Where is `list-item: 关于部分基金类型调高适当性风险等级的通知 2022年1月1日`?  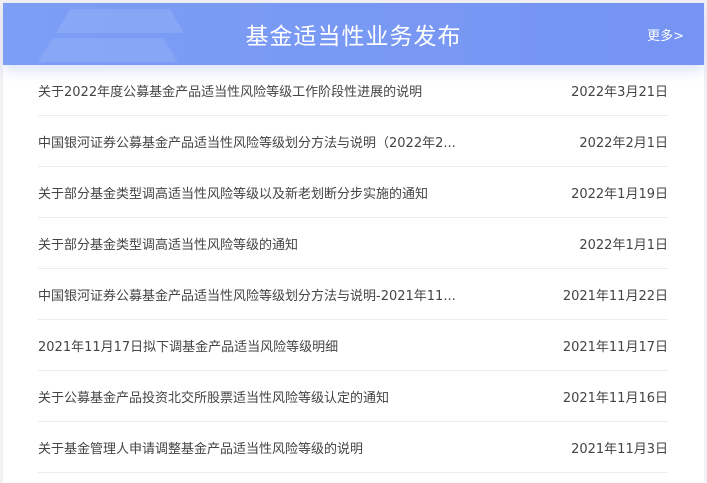
list-item: 关于部分基金类型调高适当性风险等级的通知 2022年1月1日 is located at coordinates (353, 243).